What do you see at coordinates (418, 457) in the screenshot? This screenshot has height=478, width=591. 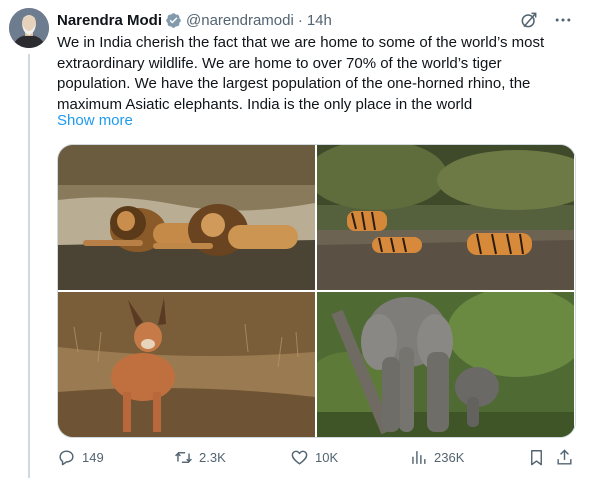 I see `views-icon` at bounding box center [418, 457].